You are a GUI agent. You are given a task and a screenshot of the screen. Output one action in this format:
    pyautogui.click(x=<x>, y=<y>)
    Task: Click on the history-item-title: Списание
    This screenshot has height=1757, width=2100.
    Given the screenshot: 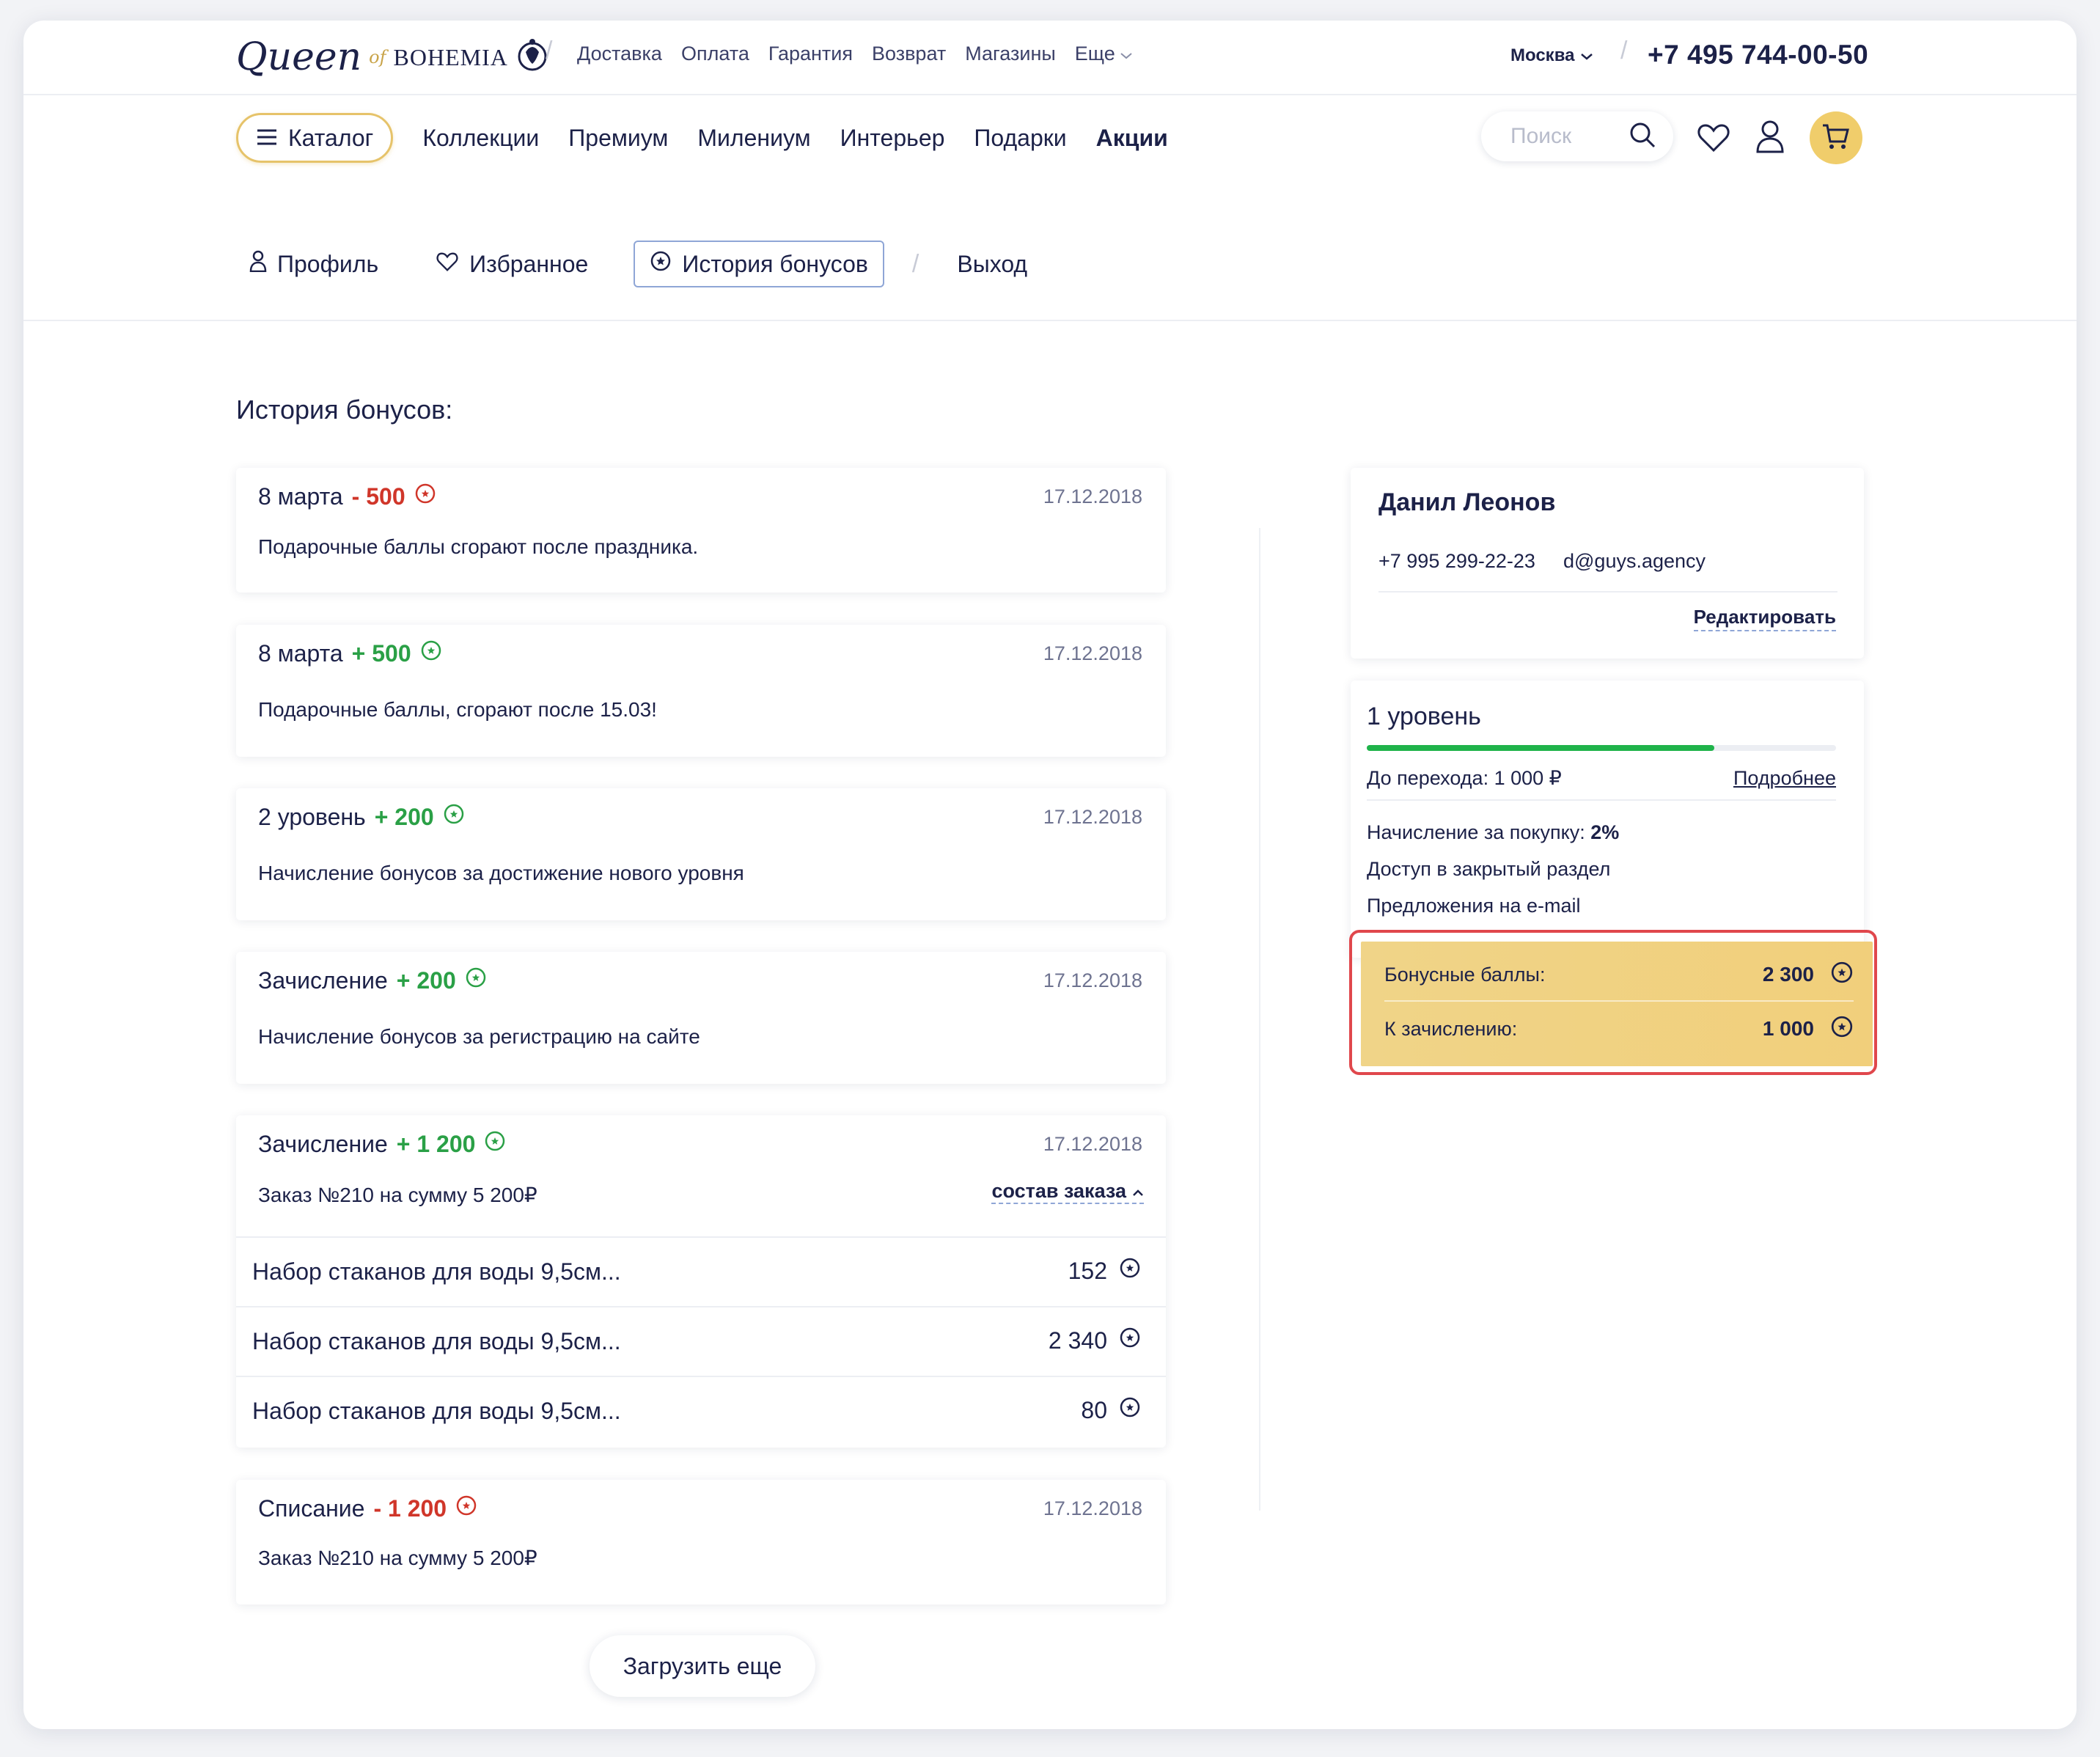 What is the action you would take?
    pyautogui.click(x=311, y=1508)
    